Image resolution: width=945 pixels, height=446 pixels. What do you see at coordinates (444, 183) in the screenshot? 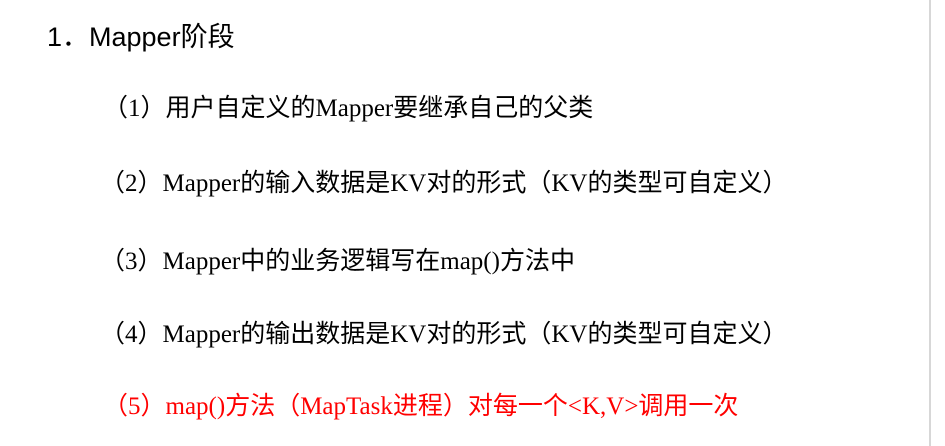
I see `list-item-2: （2）Mapper的输入数据是KV对的形式（KV的类型可自定义）` at bounding box center [444, 183].